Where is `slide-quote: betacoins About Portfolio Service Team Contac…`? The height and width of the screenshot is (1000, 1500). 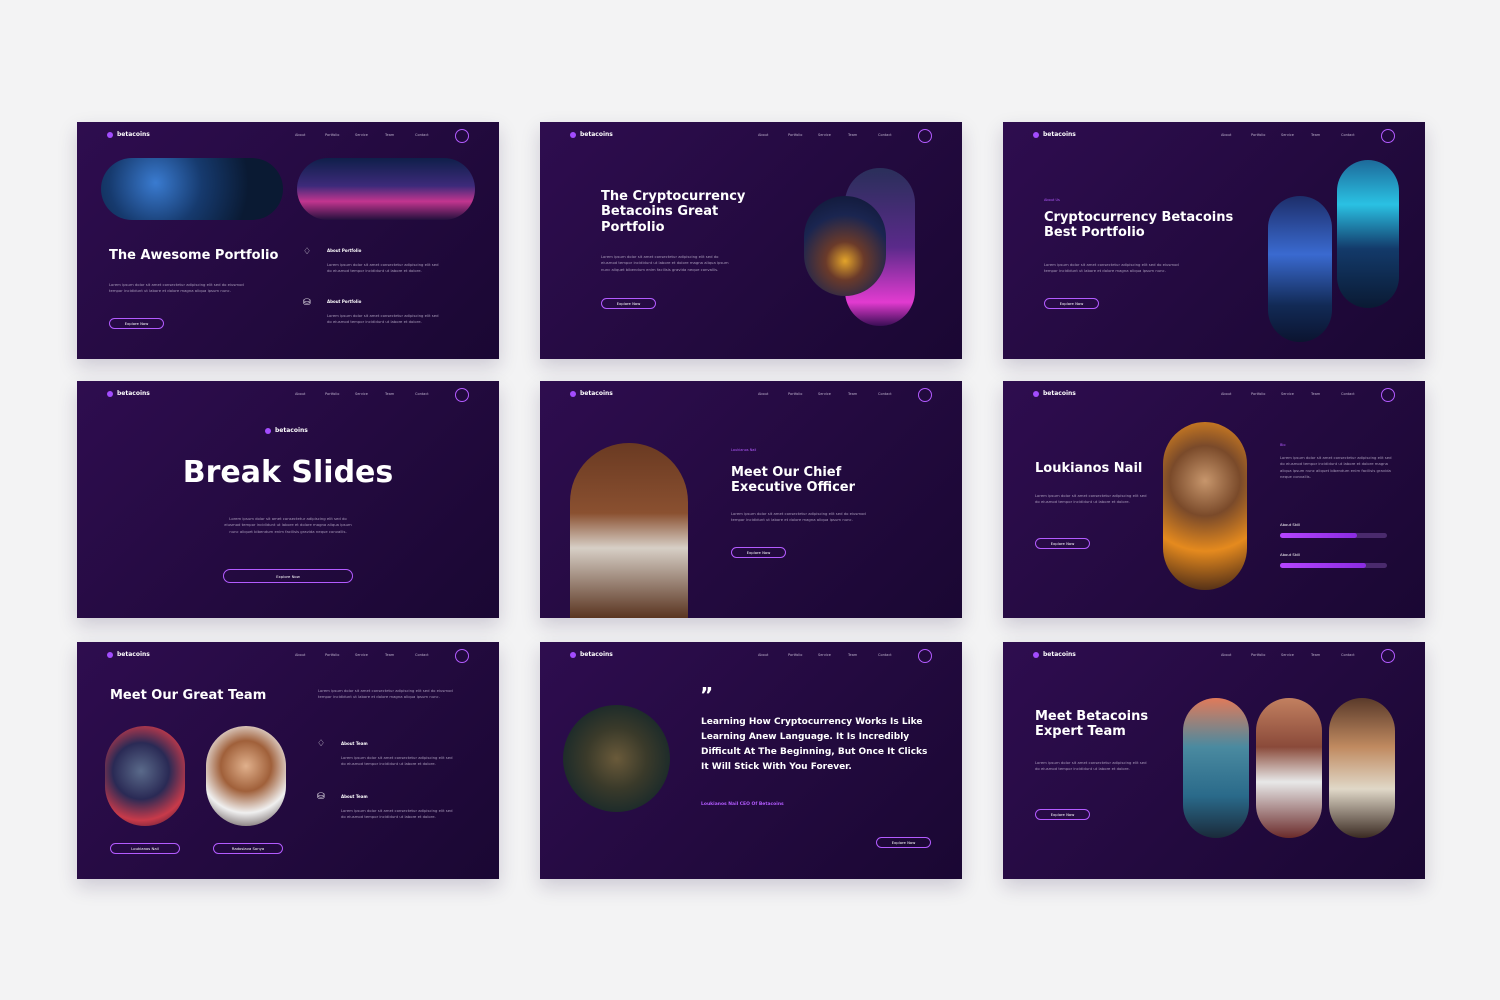
slide-quote: betacoins About Portfolio Service Team Contac… is located at coordinates (751, 760).